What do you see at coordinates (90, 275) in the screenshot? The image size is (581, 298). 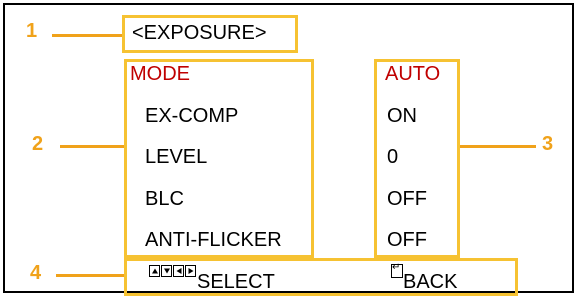 I see `callout-4-leader` at bounding box center [90, 275].